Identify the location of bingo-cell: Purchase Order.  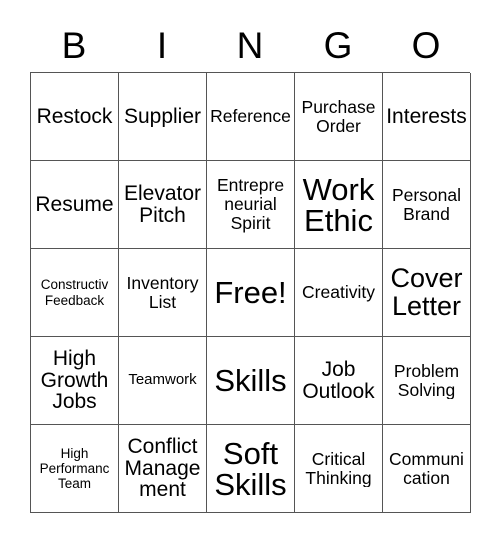
(339, 117).